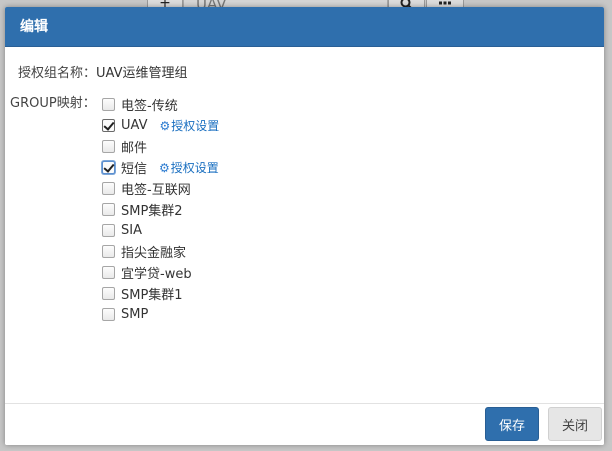 The width and height of the screenshot is (612, 451). What do you see at coordinates (156, 274) in the screenshot?
I see `checkbox-label: 宜学贷-web` at bounding box center [156, 274].